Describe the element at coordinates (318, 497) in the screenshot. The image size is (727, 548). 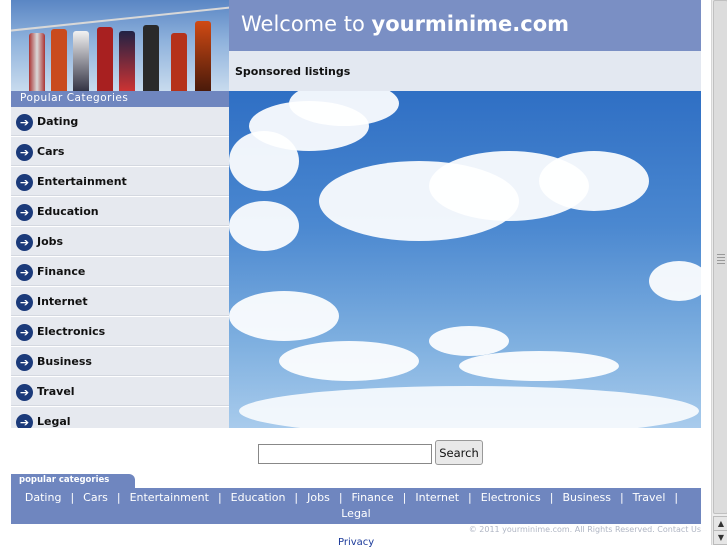
I see `footer-link: Jobs` at that location.